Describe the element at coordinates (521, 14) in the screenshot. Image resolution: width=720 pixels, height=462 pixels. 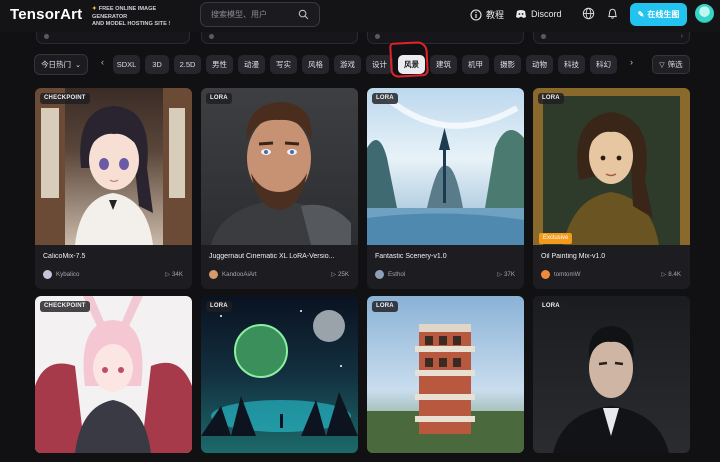
I see `discord-icon` at that location.